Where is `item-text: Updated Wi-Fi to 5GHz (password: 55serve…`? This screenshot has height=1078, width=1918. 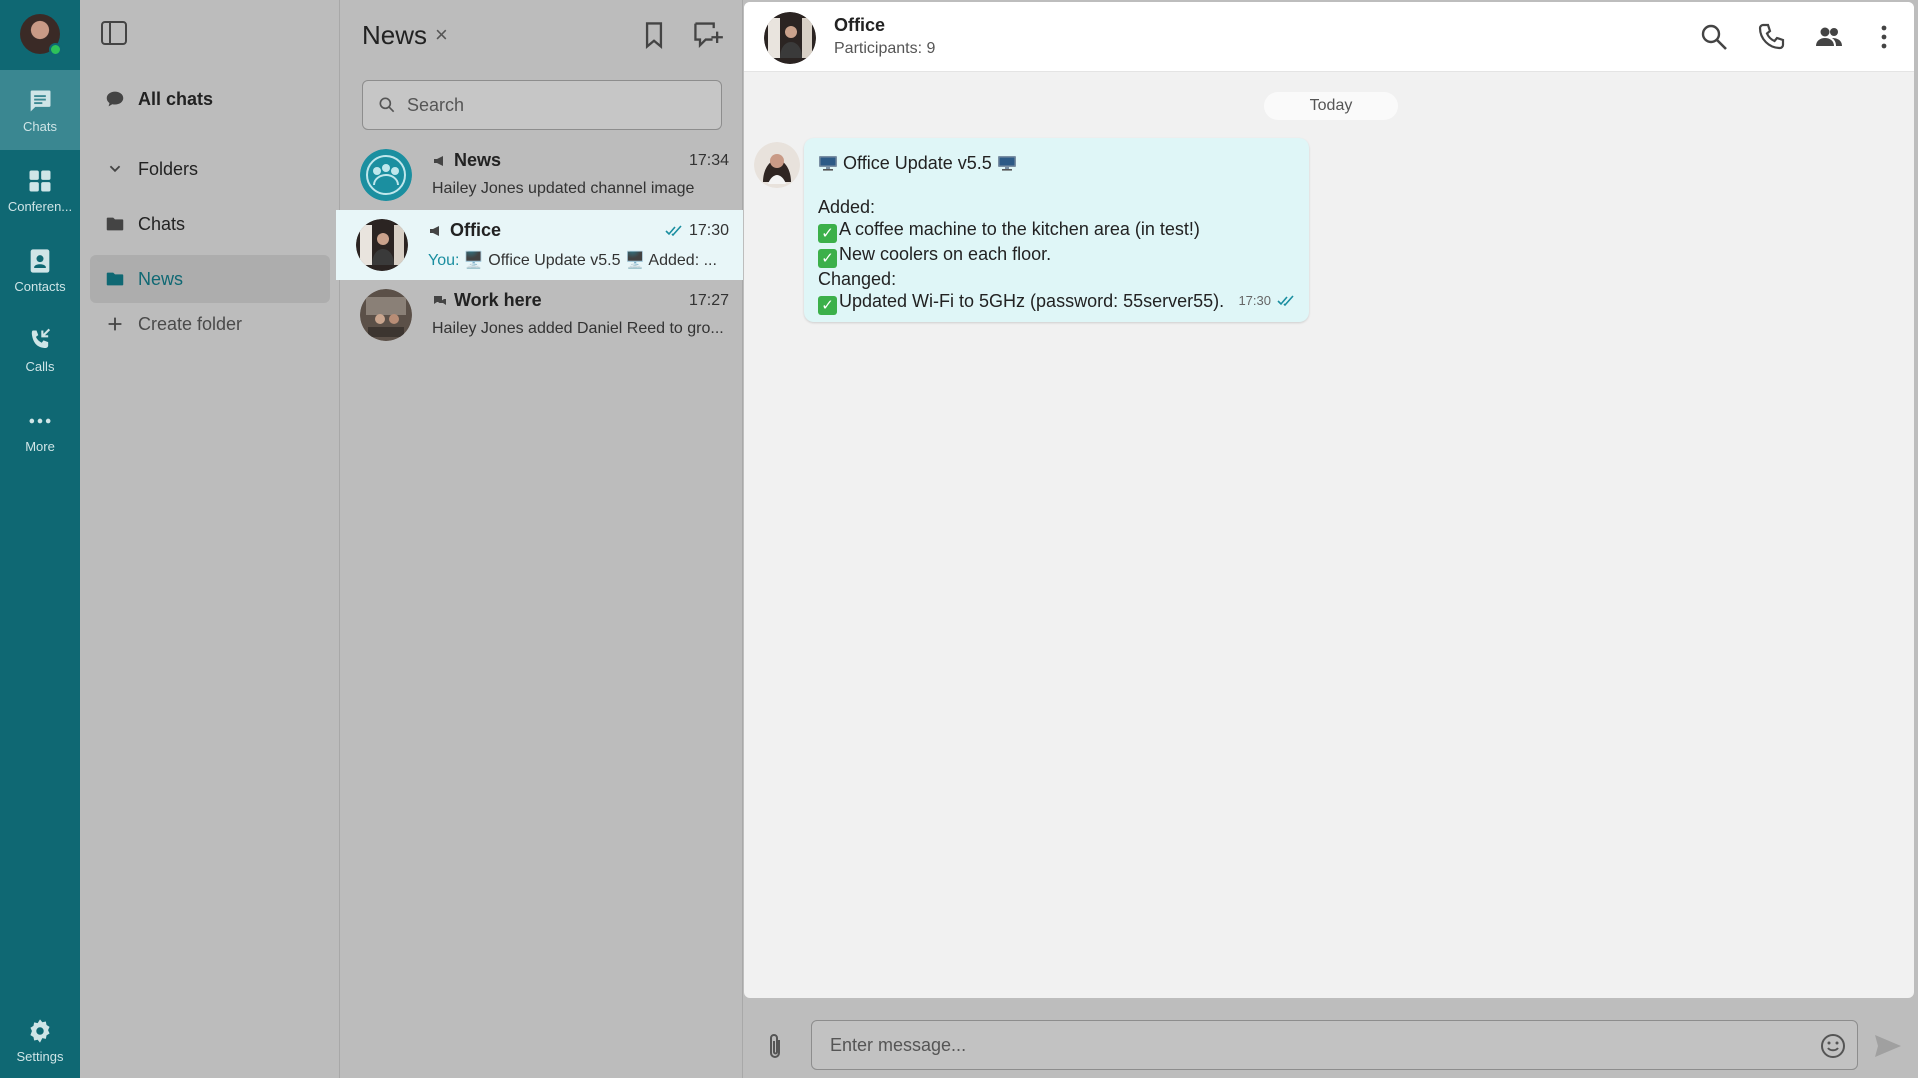 item-text: Updated Wi-Fi to 5GHz (password: 55serve… is located at coordinates (1032, 301).